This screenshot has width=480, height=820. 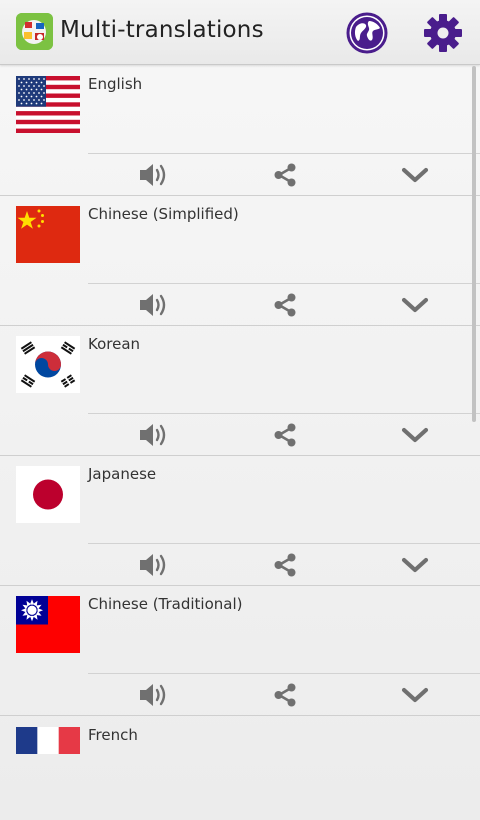 I want to click on settings-button, so click(x=443, y=33).